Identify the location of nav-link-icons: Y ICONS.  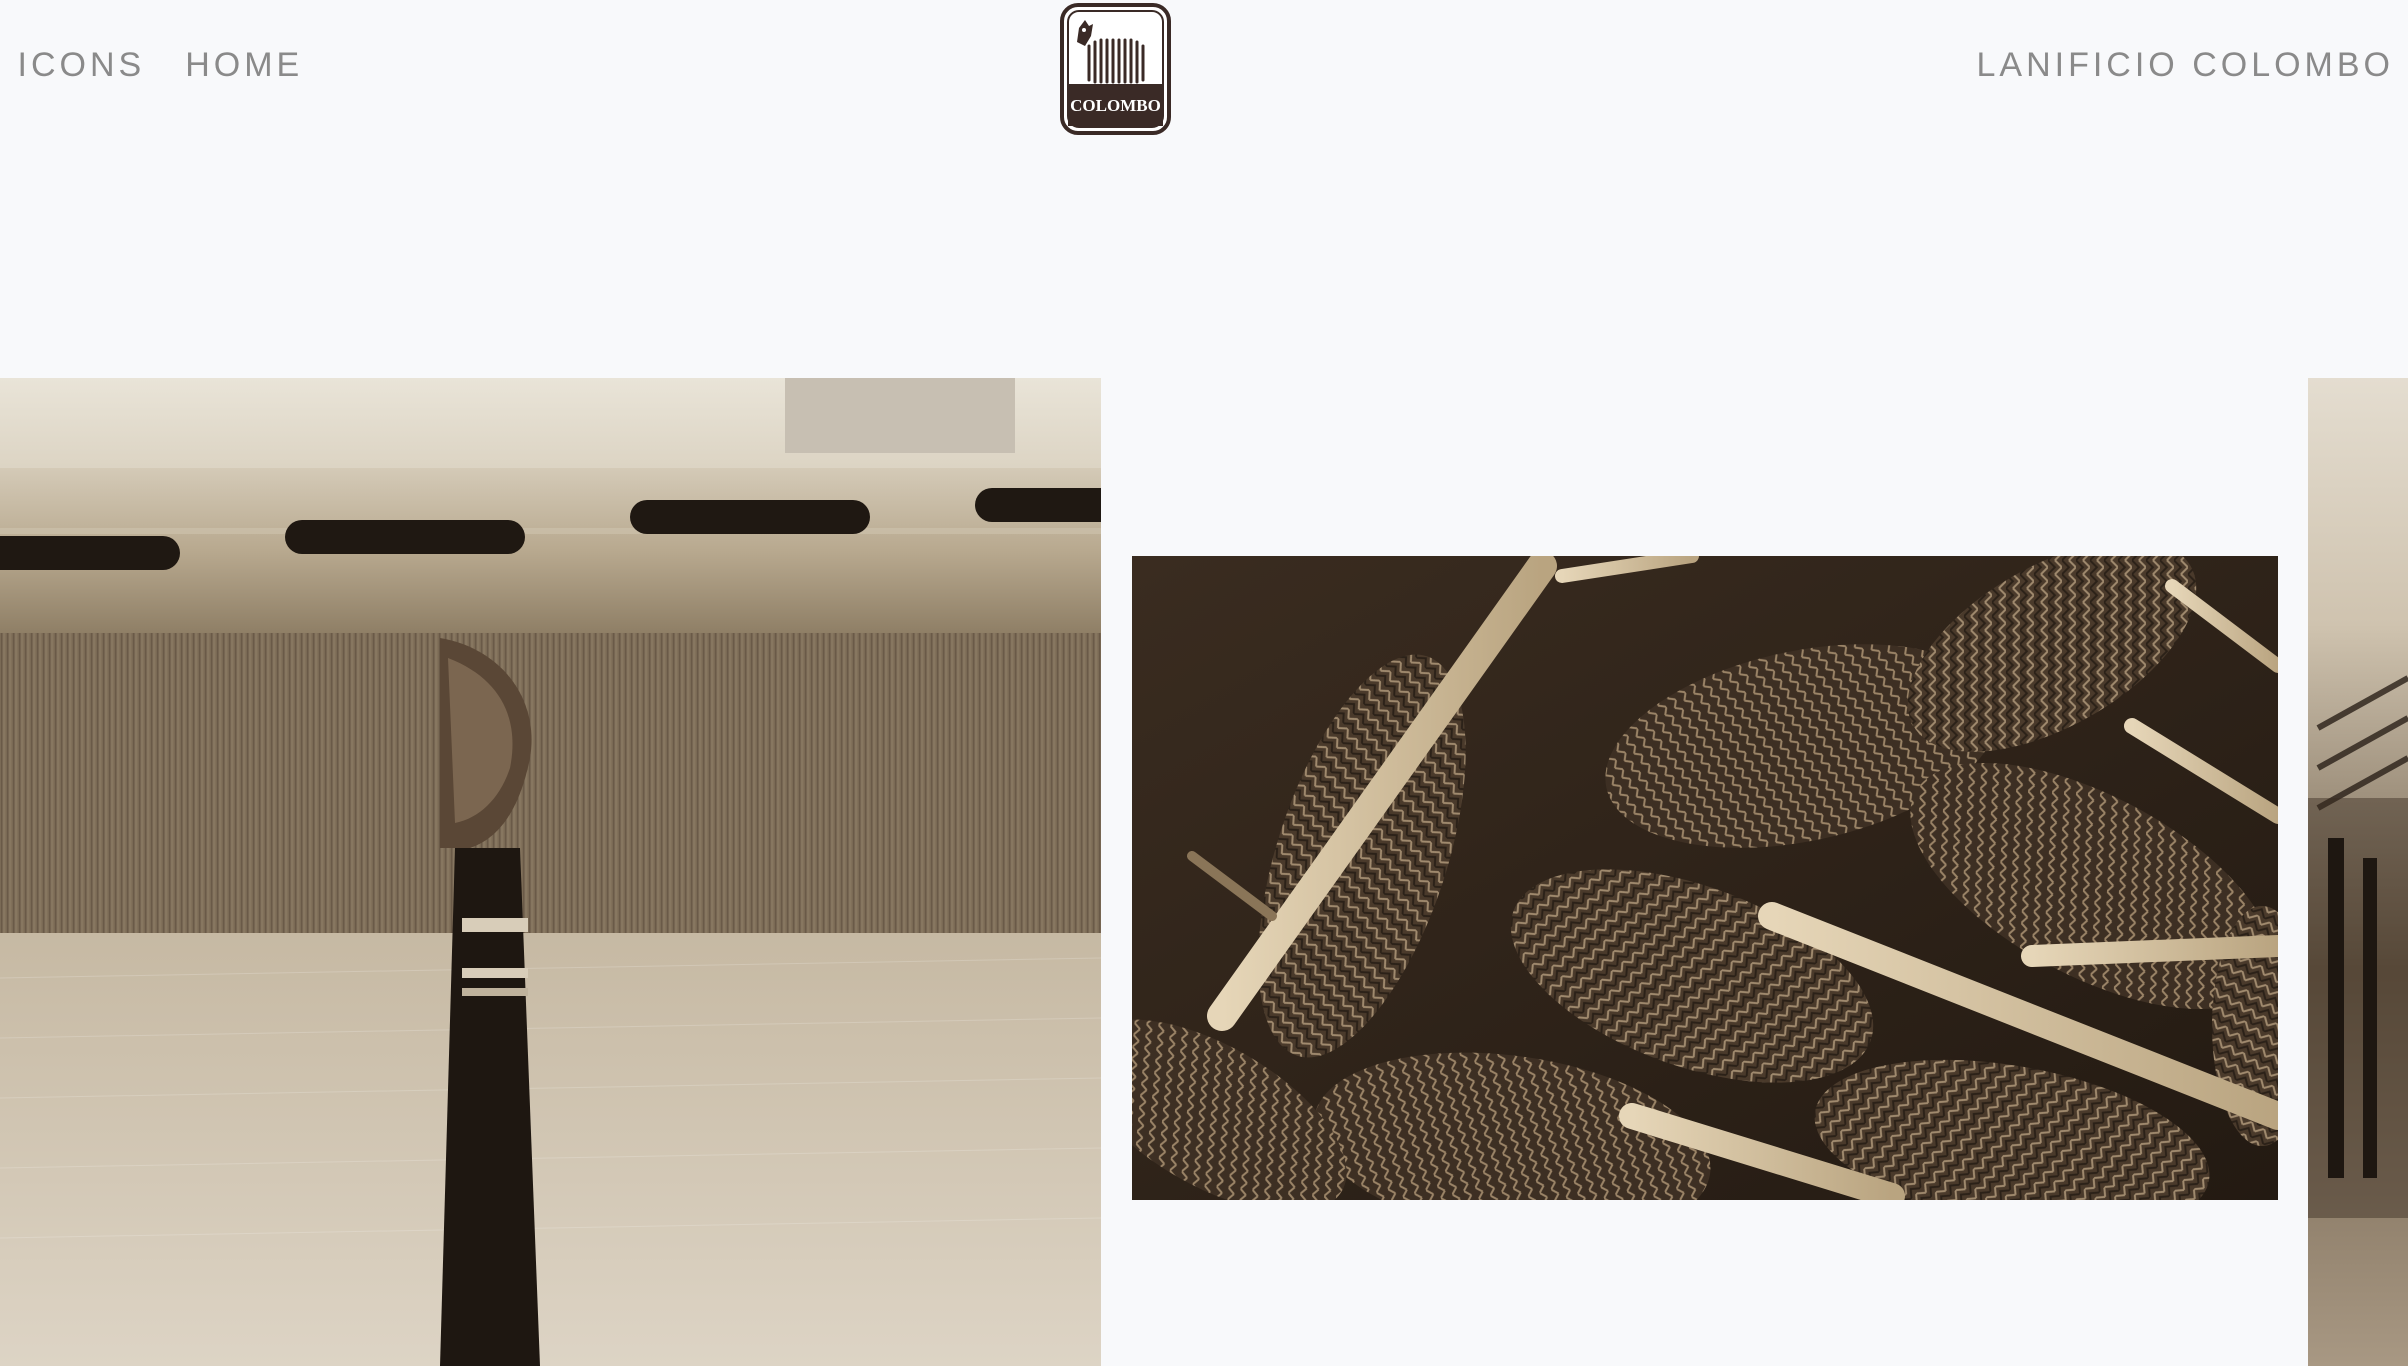
(72, 65).